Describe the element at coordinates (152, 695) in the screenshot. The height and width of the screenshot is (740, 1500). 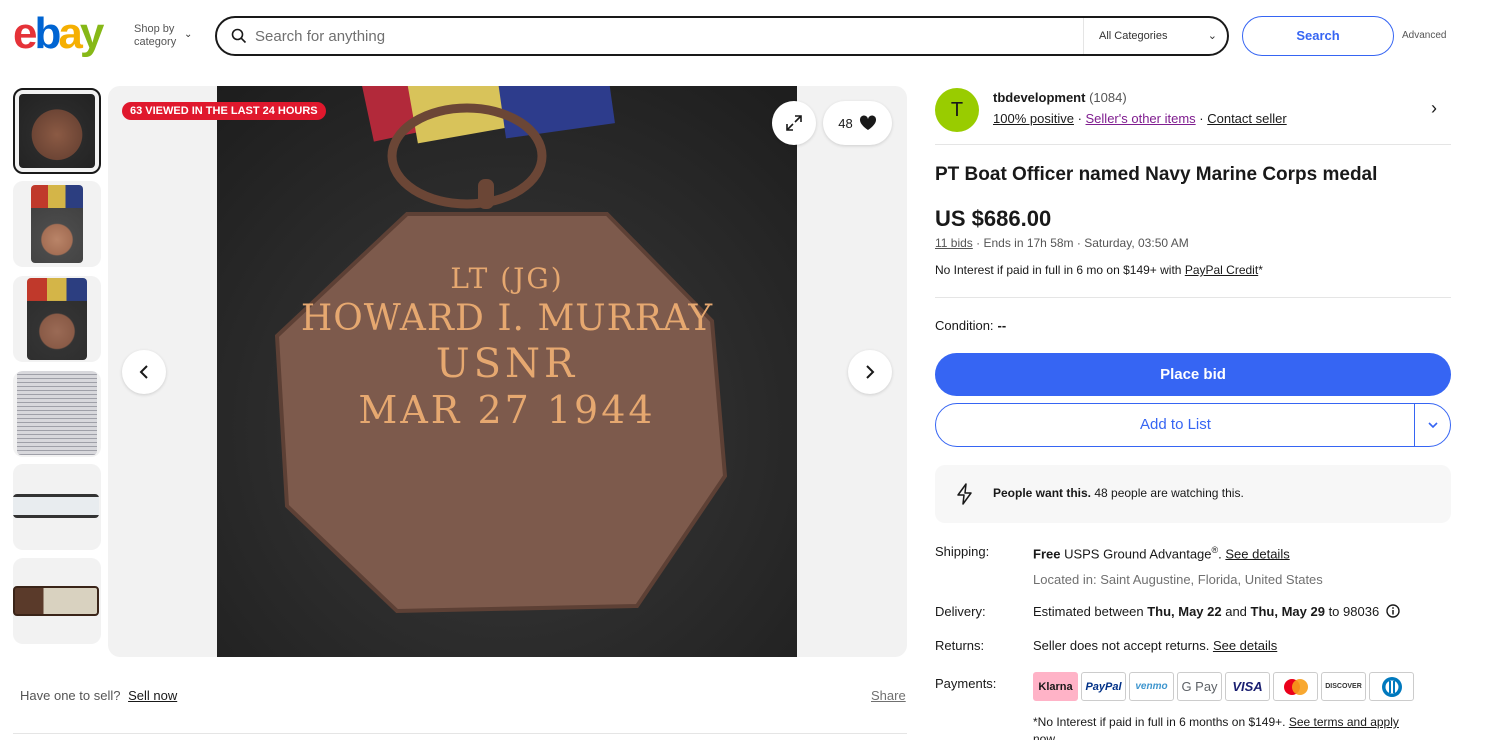
I see `sell-now-link: Sell now` at that location.